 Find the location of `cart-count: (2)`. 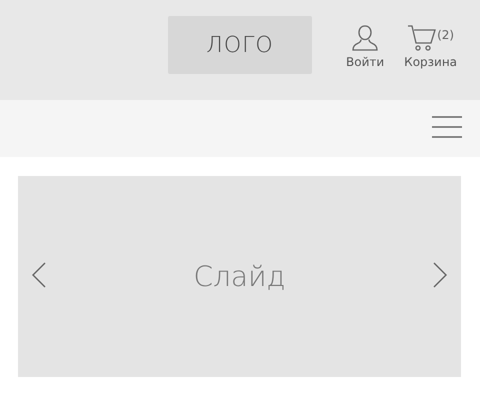

cart-count: (2) is located at coordinates (445, 35).